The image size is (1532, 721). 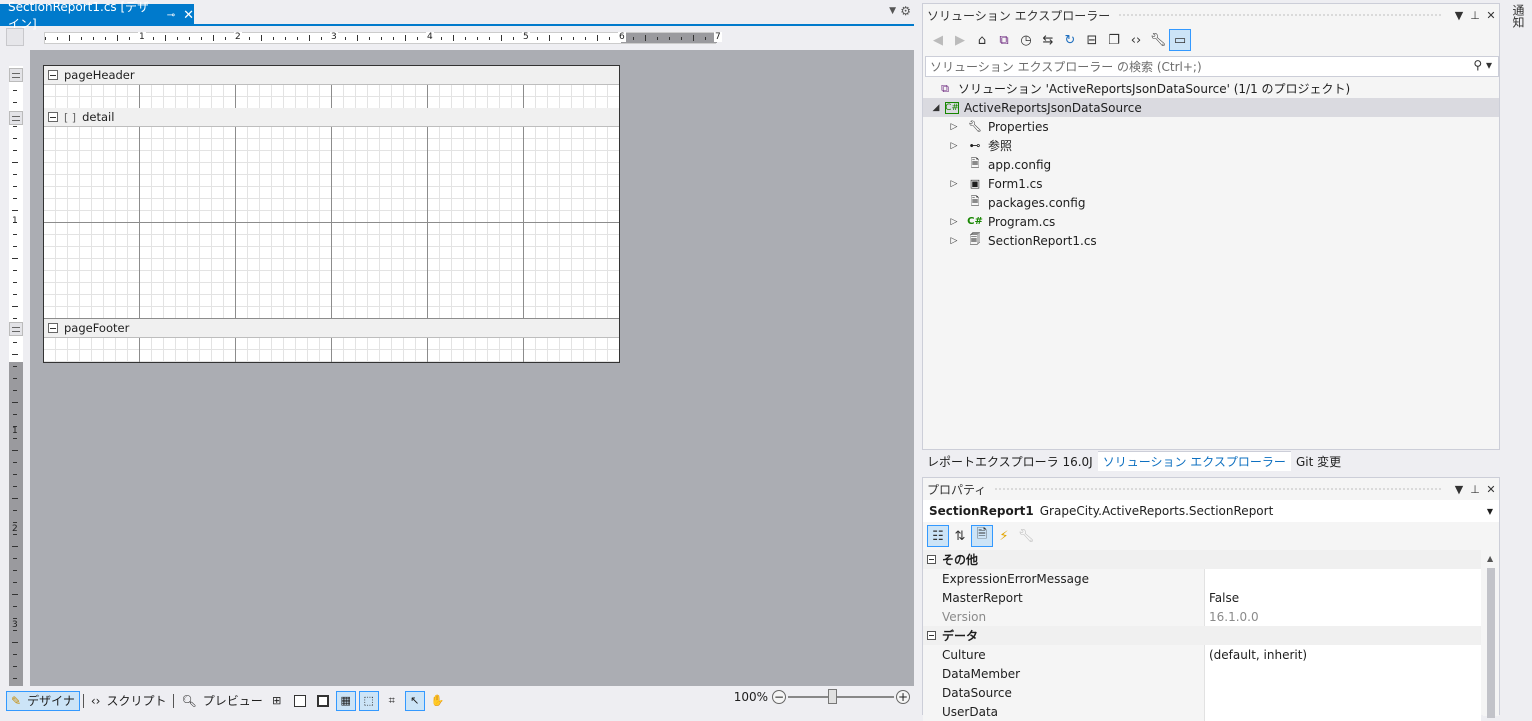 I want to click on zoom-in-button: +, so click(x=903, y=697).